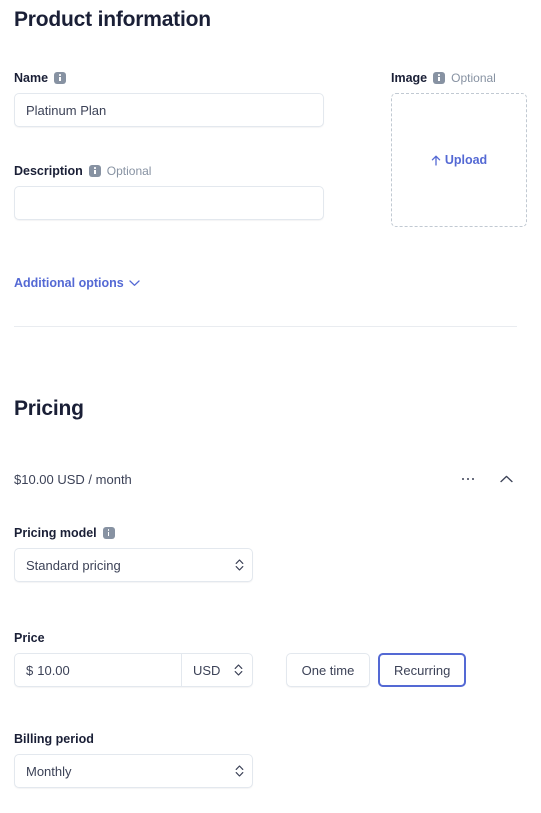  I want to click on one-time-button: One time, so click(328, 670).